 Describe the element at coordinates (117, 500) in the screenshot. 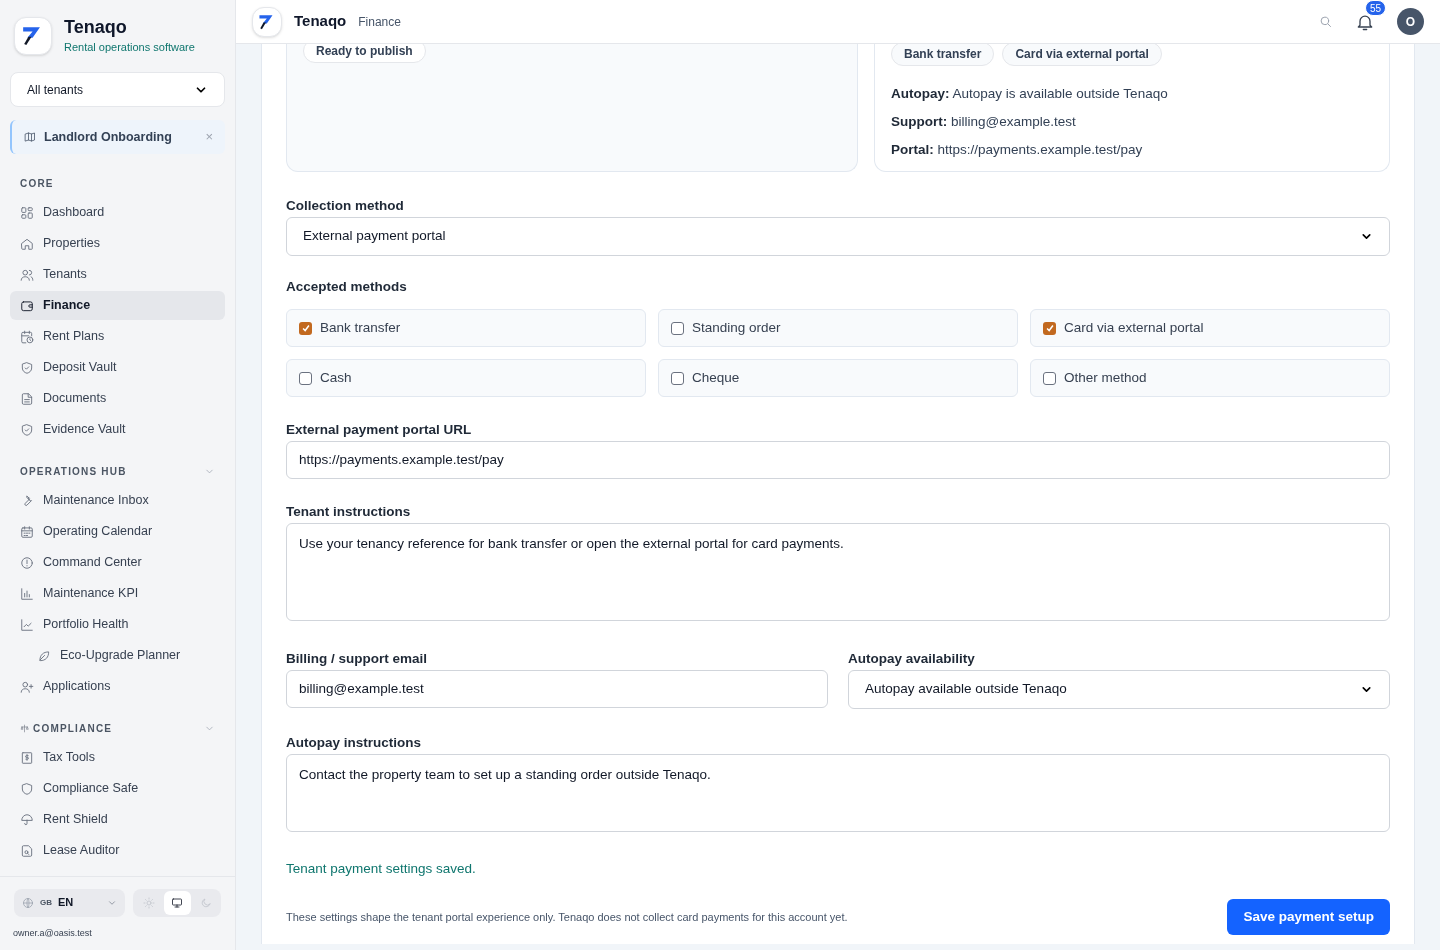

I see `sidebar-item: Maintenance Inbox` at that location.